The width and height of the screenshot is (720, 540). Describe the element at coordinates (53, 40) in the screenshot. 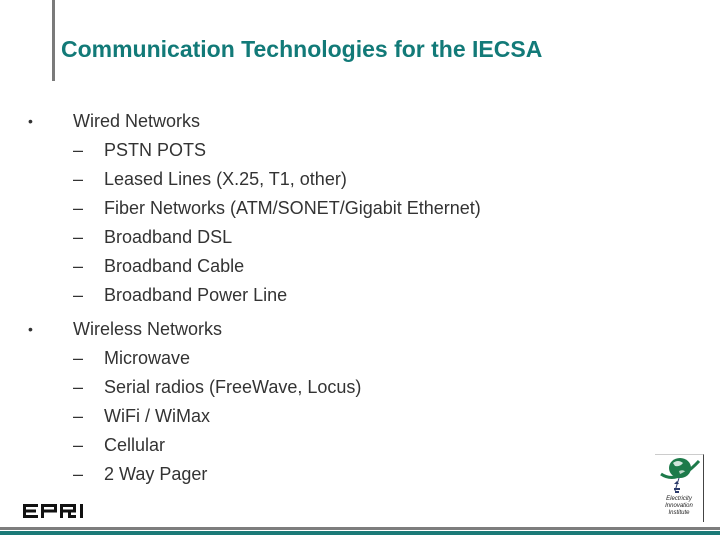

I see `title-accent-bar` at that location.